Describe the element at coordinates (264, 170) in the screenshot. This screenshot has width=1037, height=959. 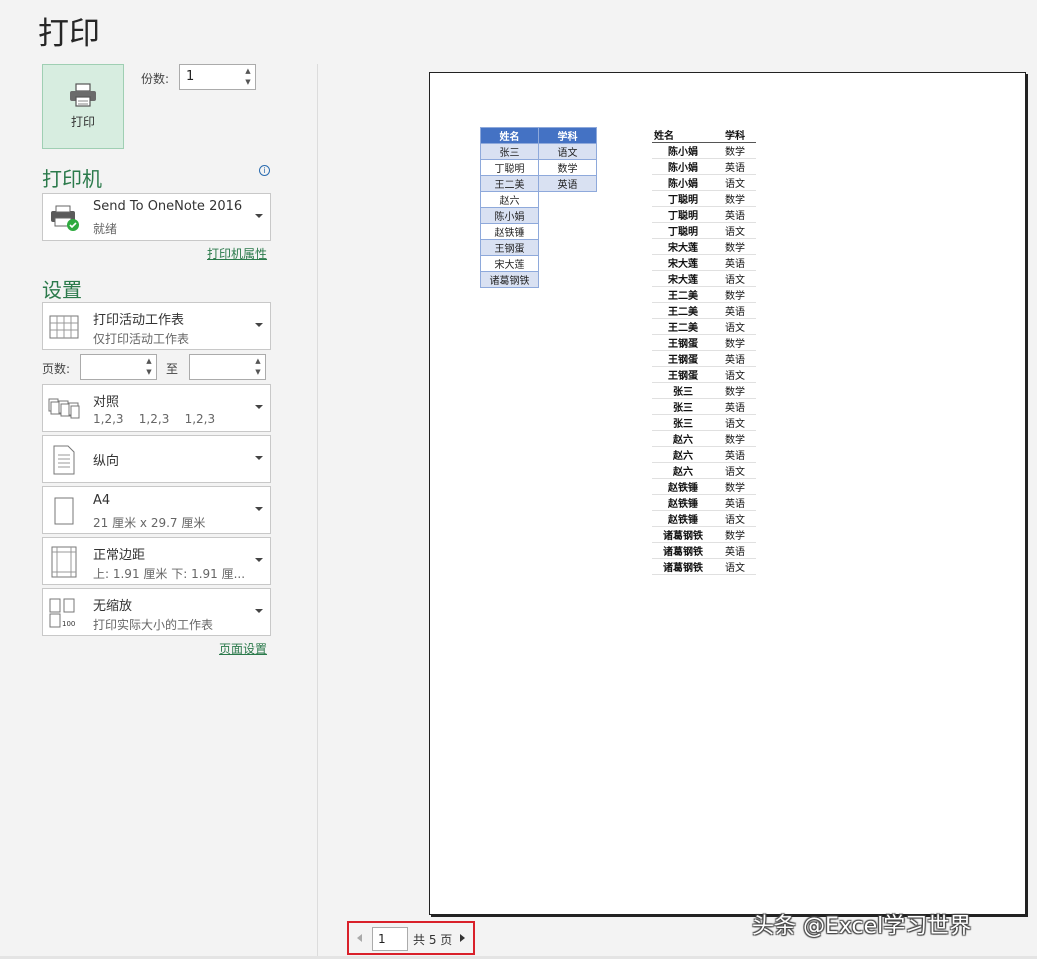
I see `info-icon: i` at that location.